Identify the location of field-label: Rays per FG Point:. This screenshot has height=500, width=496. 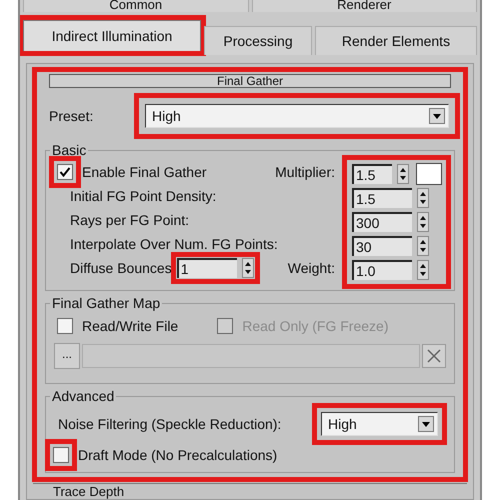
(130, 220).